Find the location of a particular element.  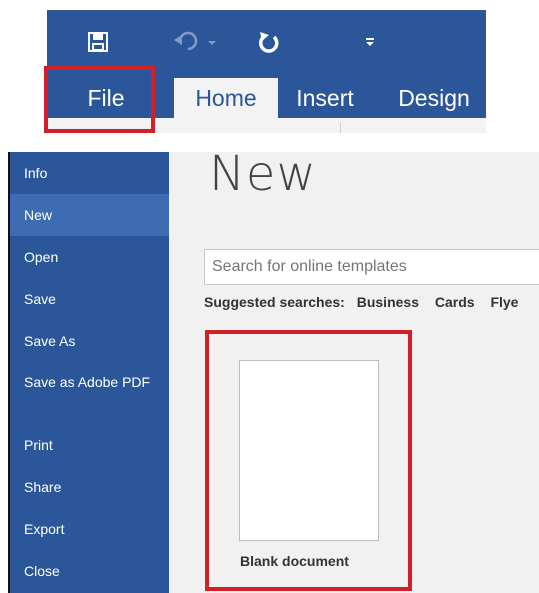

sidebar-item-save-as-pdf: Save as Adobe PDF is located at coordinates (85, 382).